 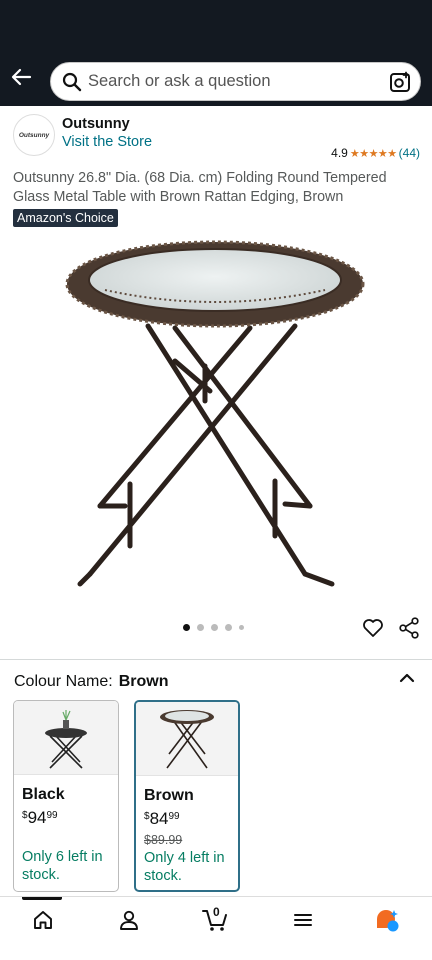 I want to click on menu-icon, so click(x=303, y=920).